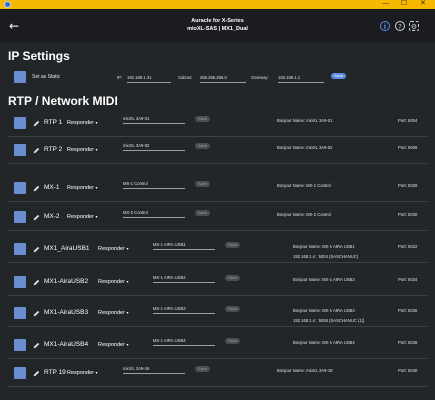  I want to click on port-number: Port: 5028, so click(408, 185).